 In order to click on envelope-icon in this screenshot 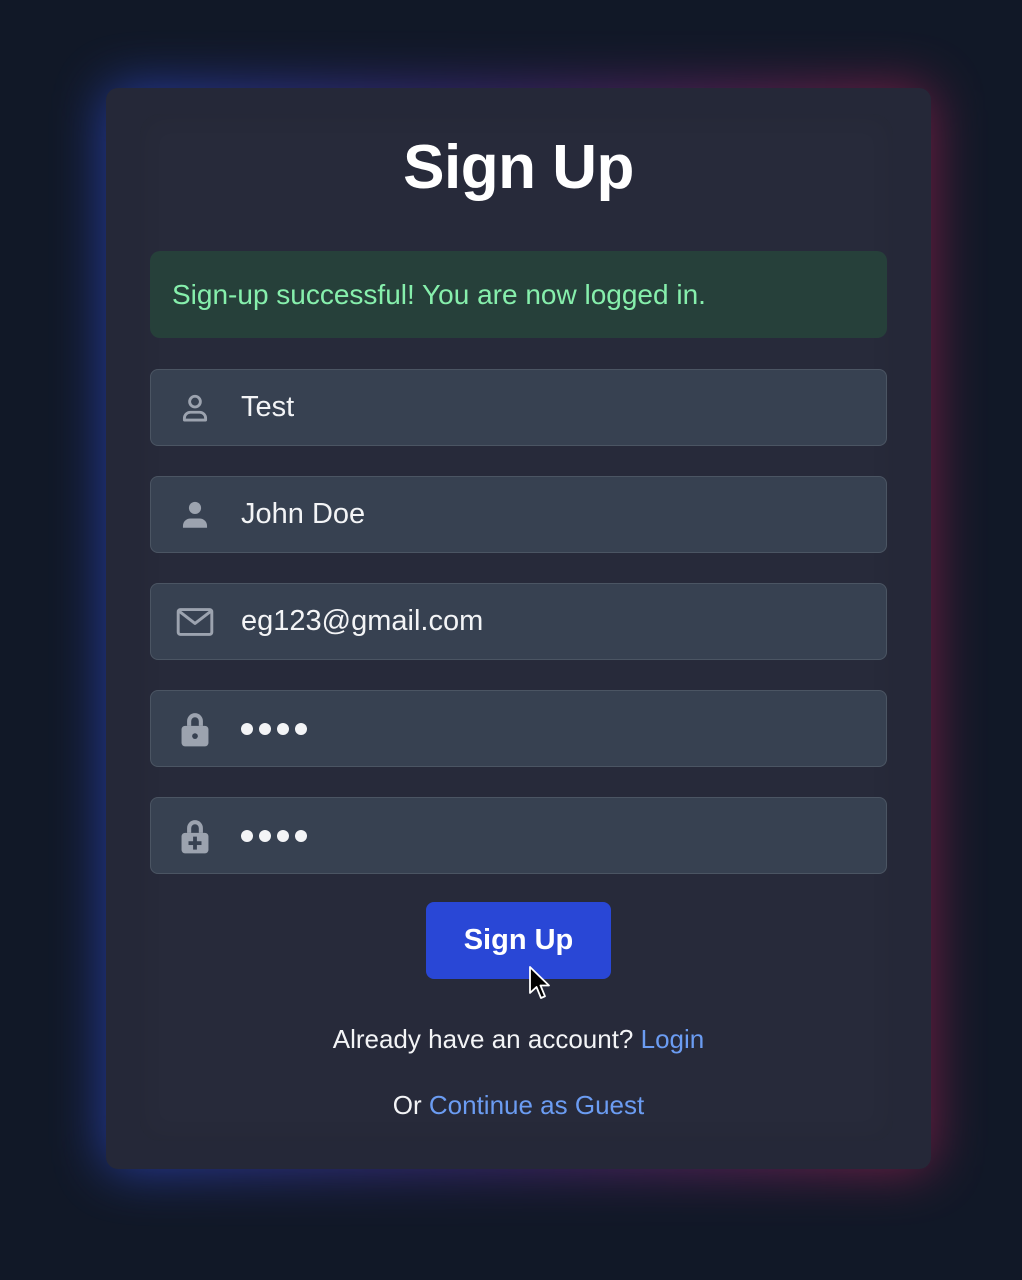, I will do `click(195, 622)`.